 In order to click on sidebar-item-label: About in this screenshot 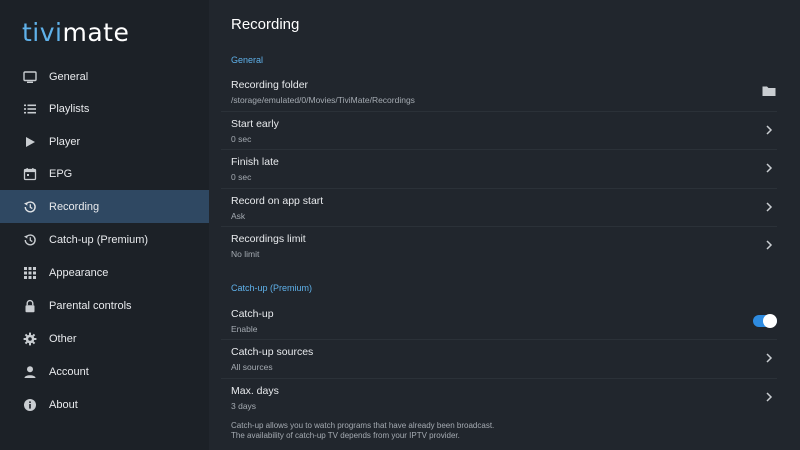, I will do `click(63, 404)`.